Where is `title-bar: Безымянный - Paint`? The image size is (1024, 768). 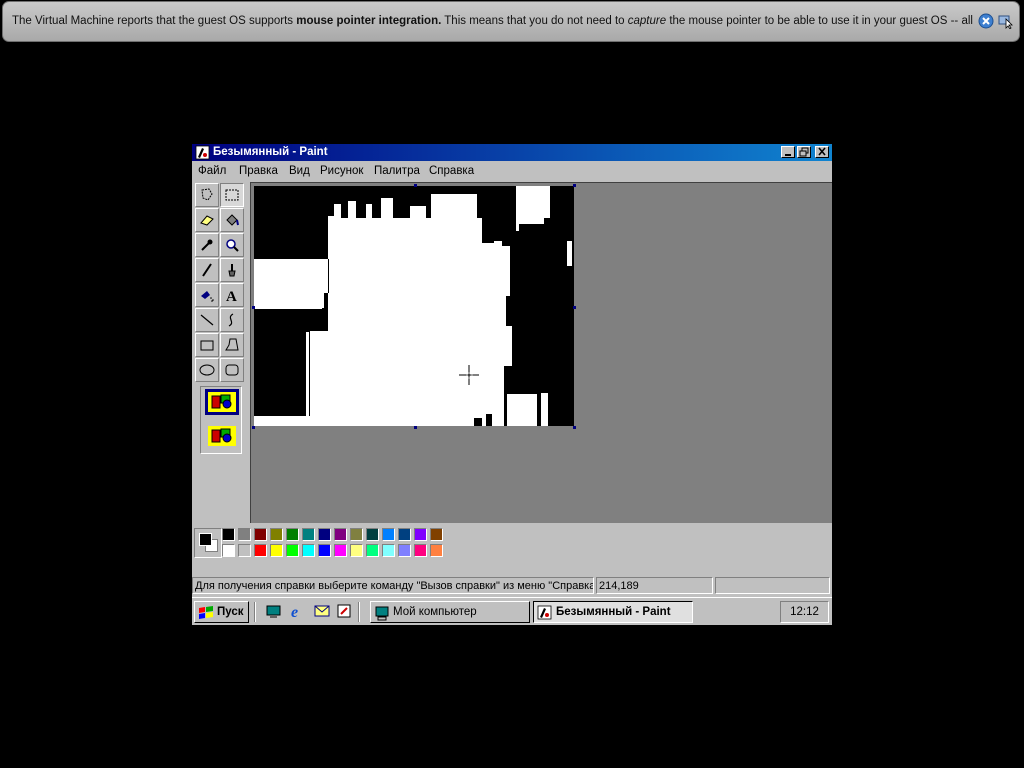 title-bar: Безымянный - Paint is located at coordinates (512, 152).